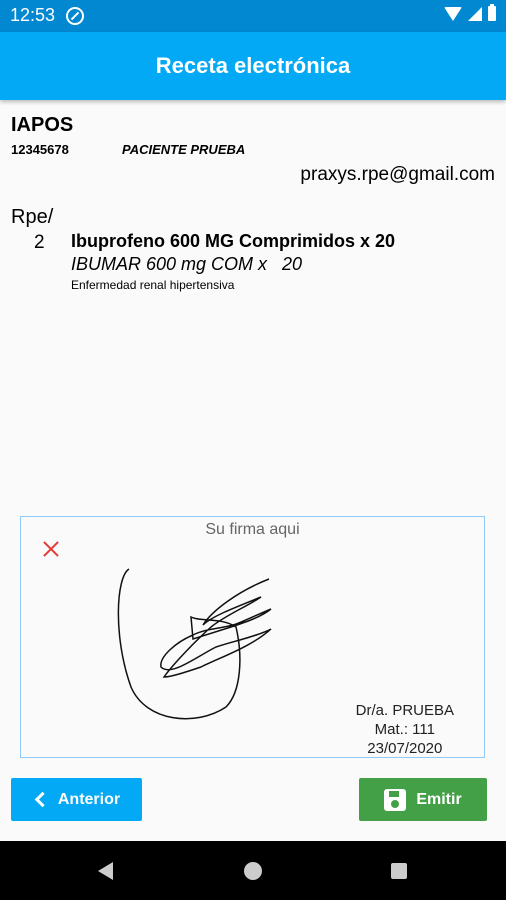 The image size is (506, 900). I want to click on emit-button: Emitir, so click(423, 799).